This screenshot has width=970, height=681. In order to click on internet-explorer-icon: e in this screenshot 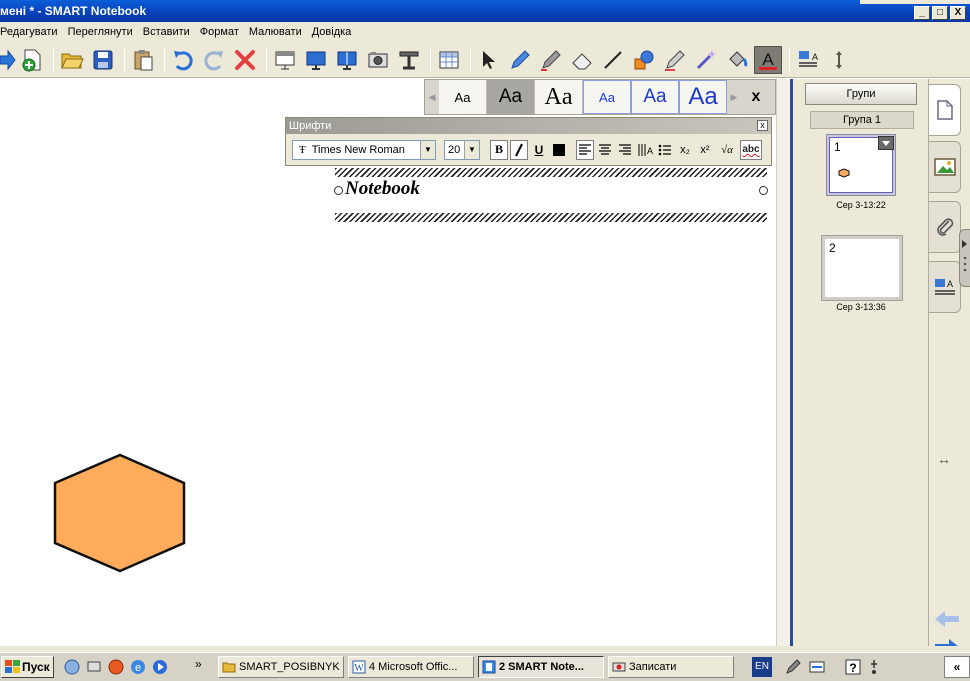, I will do `click(138, 667)`.